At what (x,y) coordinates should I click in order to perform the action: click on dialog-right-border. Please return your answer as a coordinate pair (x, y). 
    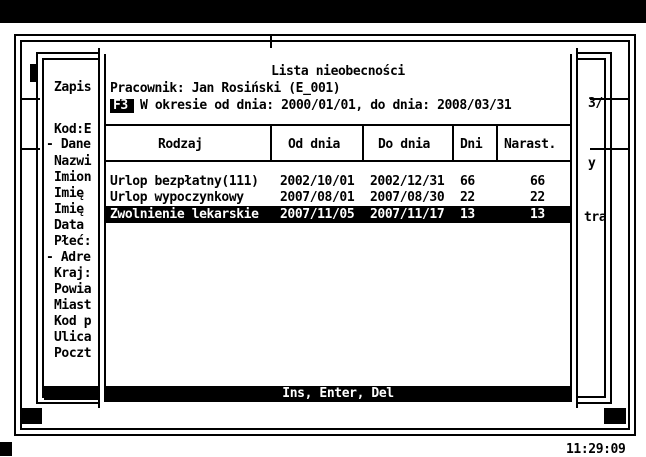
    Looking at the image, I should click on (577, 228).